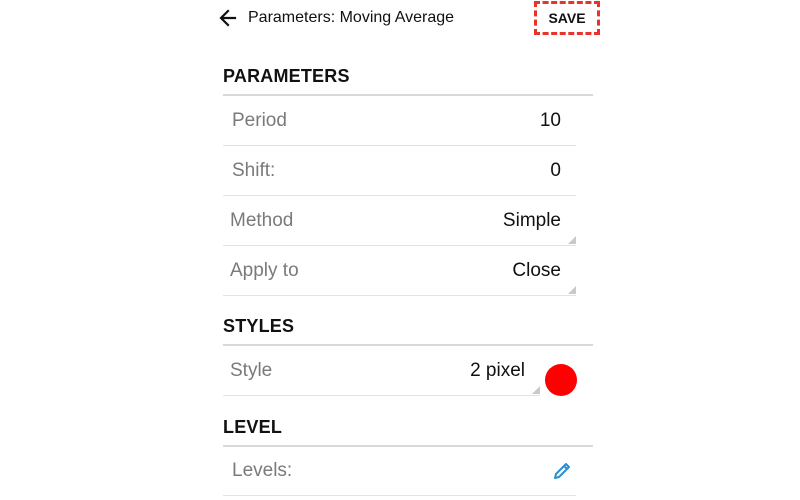 This screenshot has height=500, width=800. What do you see at coordinates (531, 220) in the screenshot?
I see `method-value: Simple` at bounding box center [531, 220].